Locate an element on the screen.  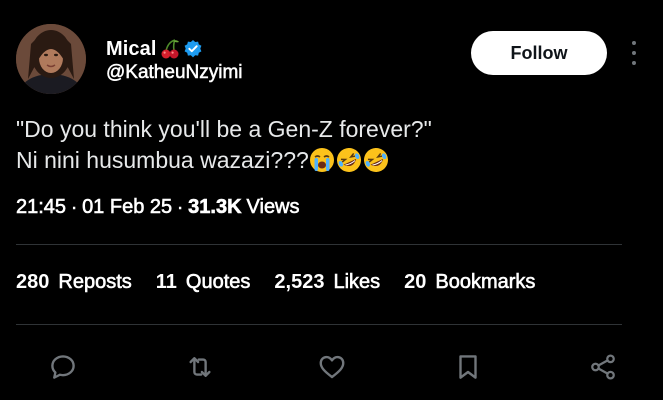
reply-icon is located at coordinates (63, 367).